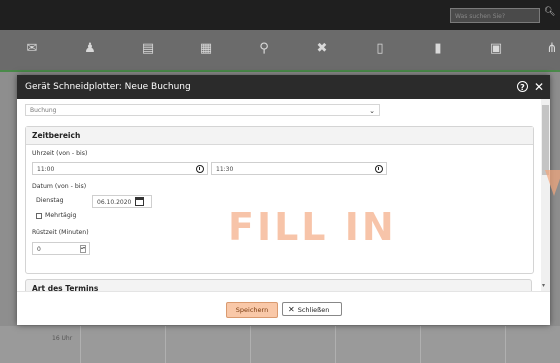  What do you see at coordinates (283, 87) in the screenshot?
I see `dialog-header: Gerät Schneidplotter: Neue Buchung ? ✕` at bounding box center [283, 87].